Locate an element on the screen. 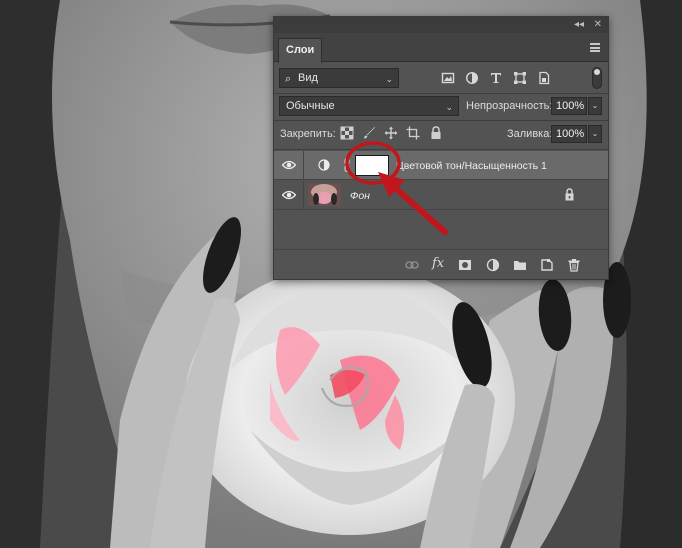 This screenshot has height=548, width=682. fill-dropdown-icon: ⌄ is located at coordinates (595, 134).